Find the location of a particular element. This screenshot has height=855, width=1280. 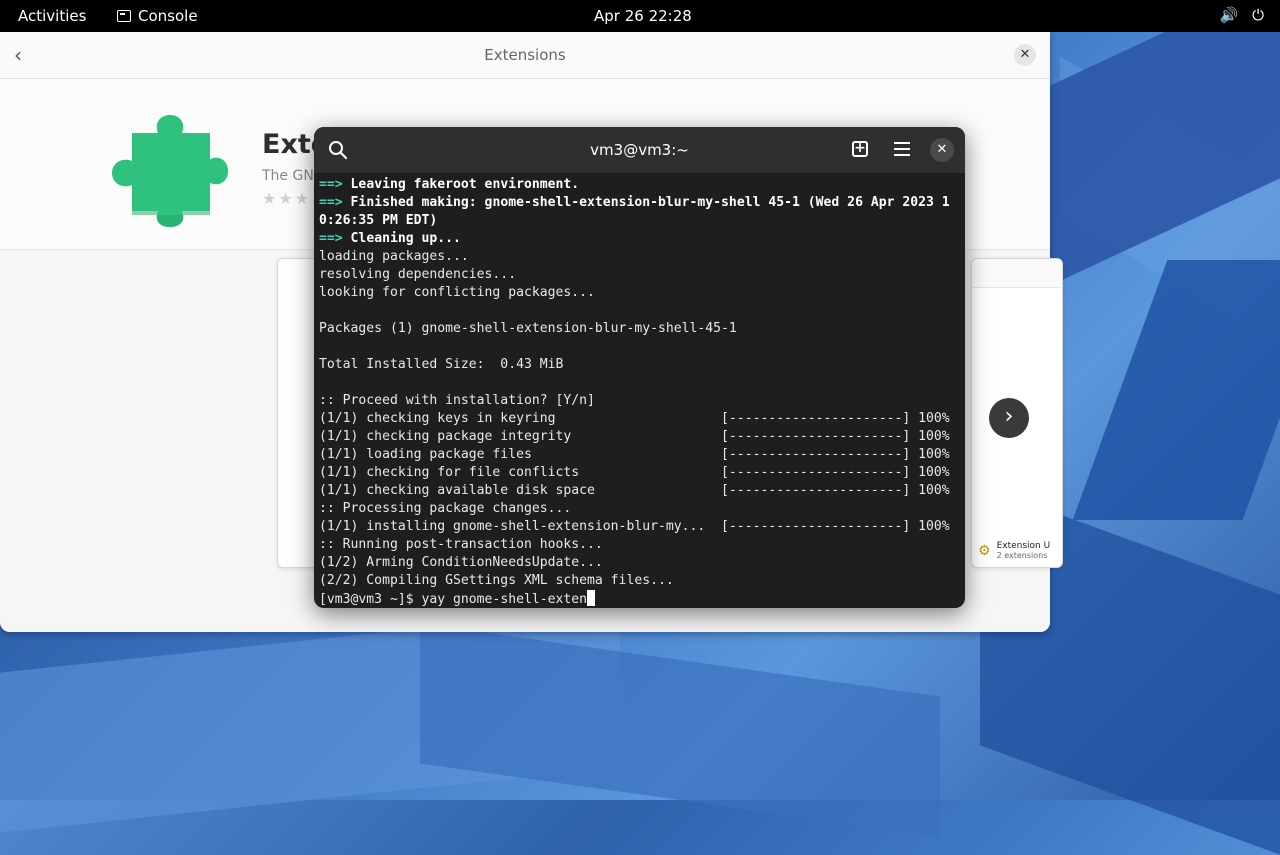

activities-button: Activities is located at coordinates (52, 16).